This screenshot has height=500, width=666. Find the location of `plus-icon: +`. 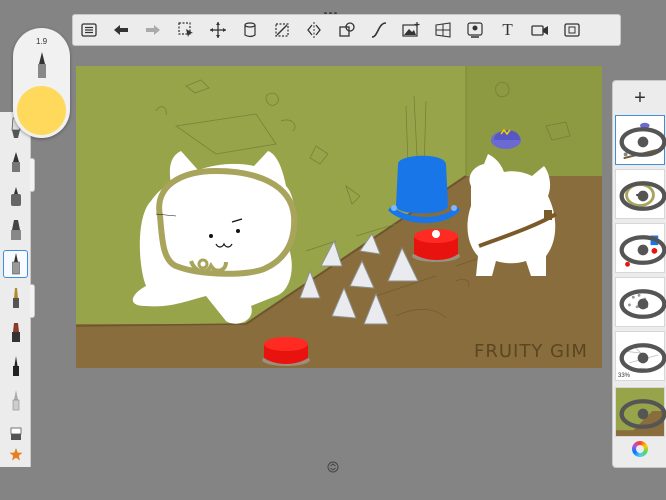

plus-icon: + is located at coordinates (640, 98).